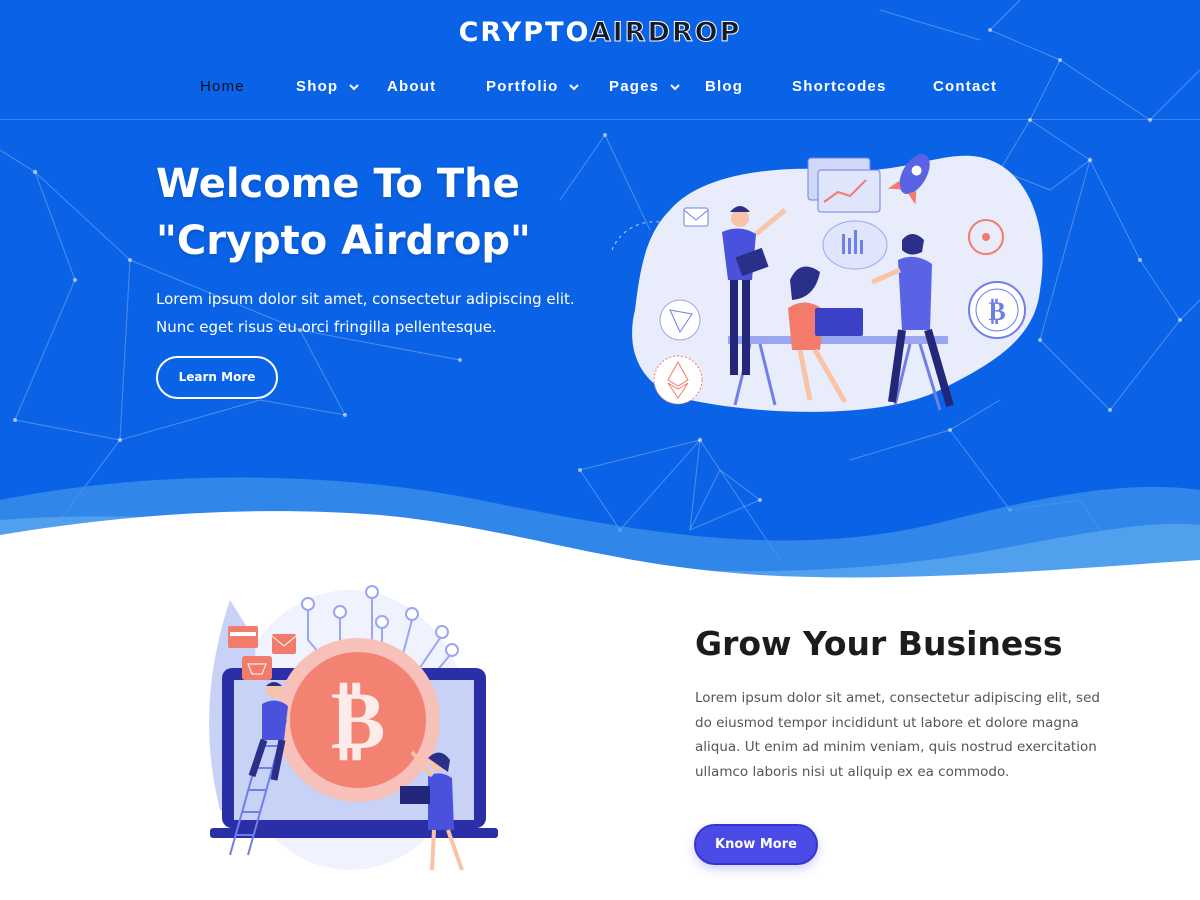  I want to click on nav-item-label: Blog, so click(724, 86).